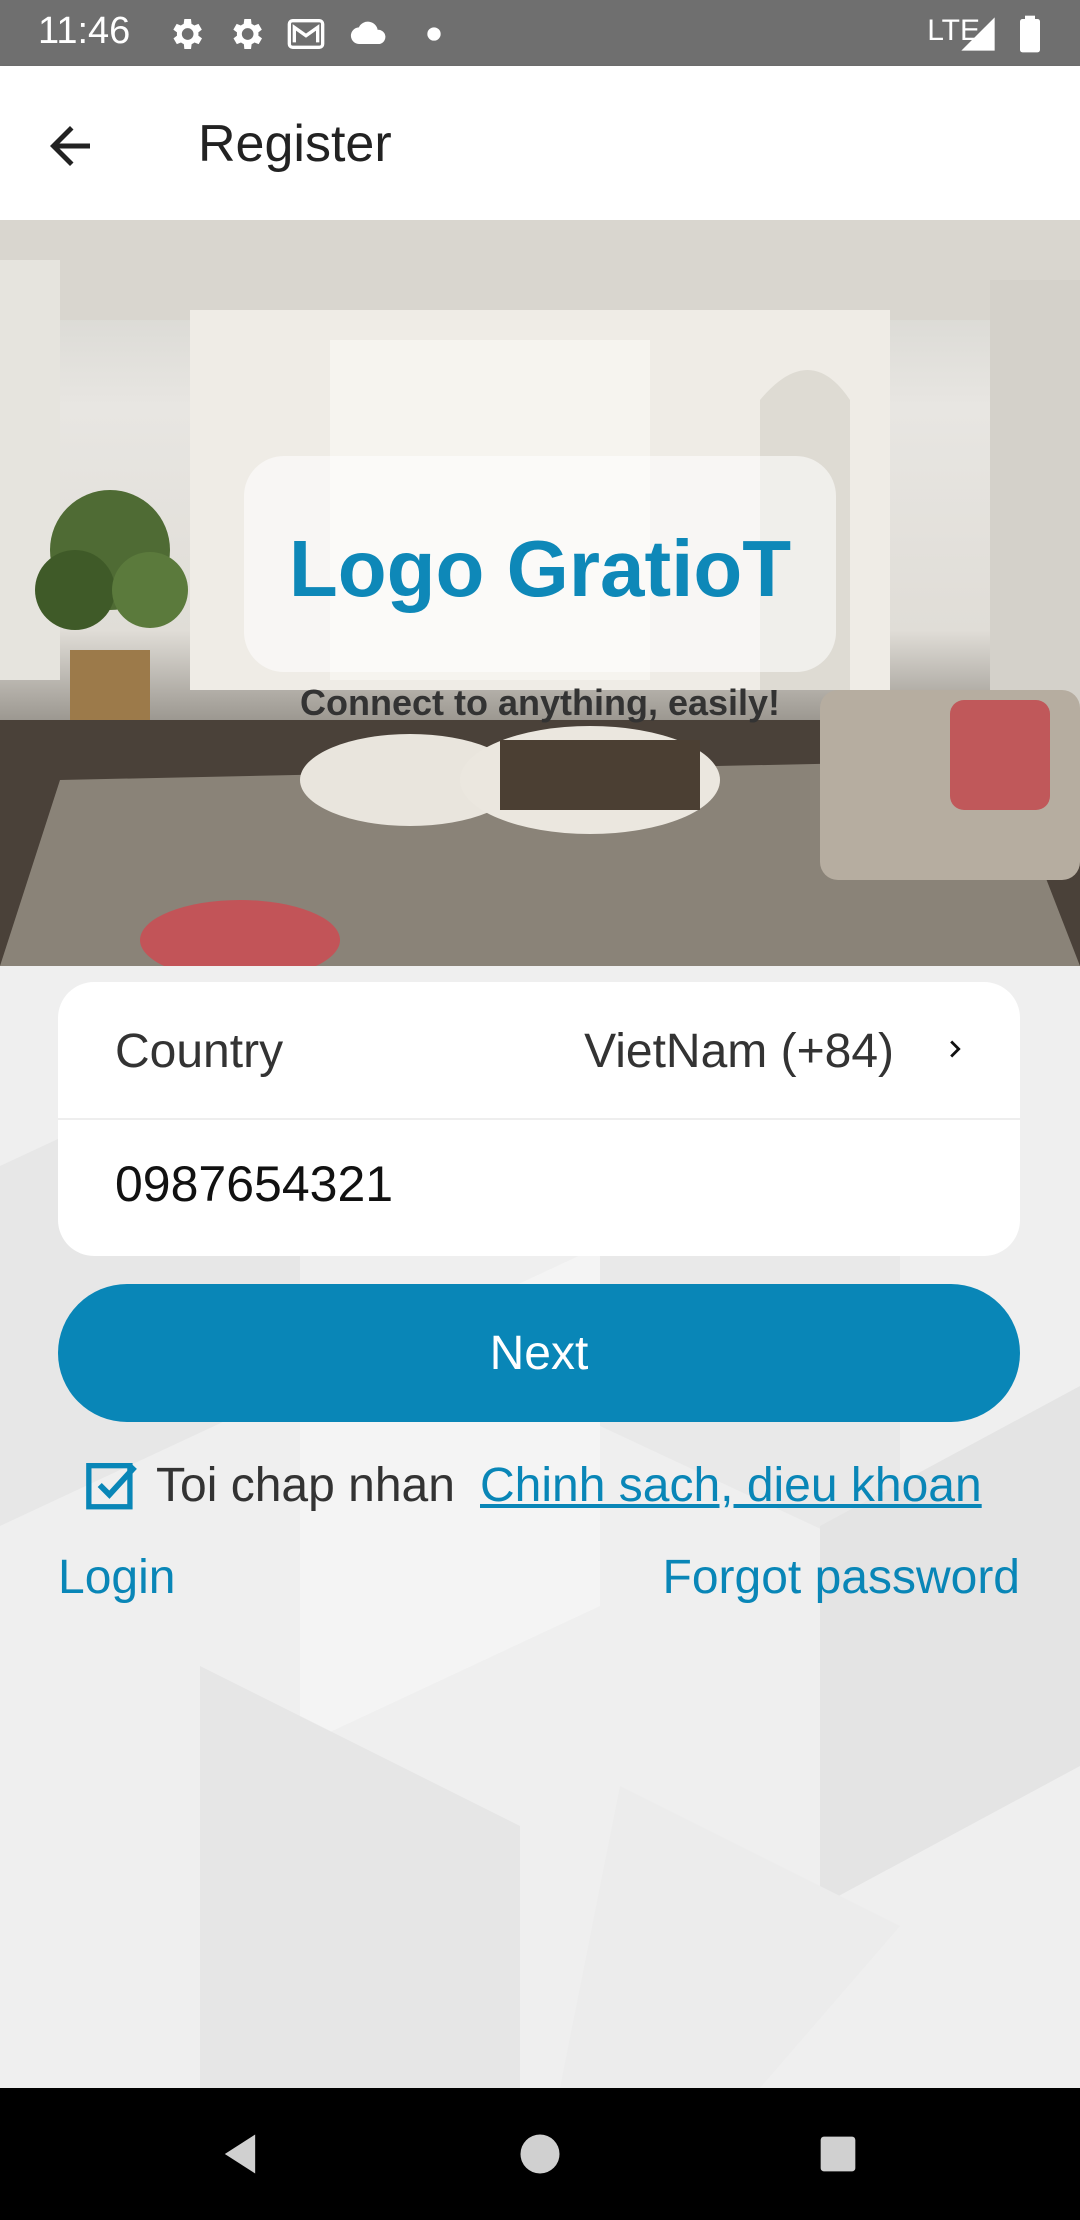 The width and height of the screenshot is (1080, 2220). I want to click on country-selector: Country VietNam (+84), so click(539, 1050).